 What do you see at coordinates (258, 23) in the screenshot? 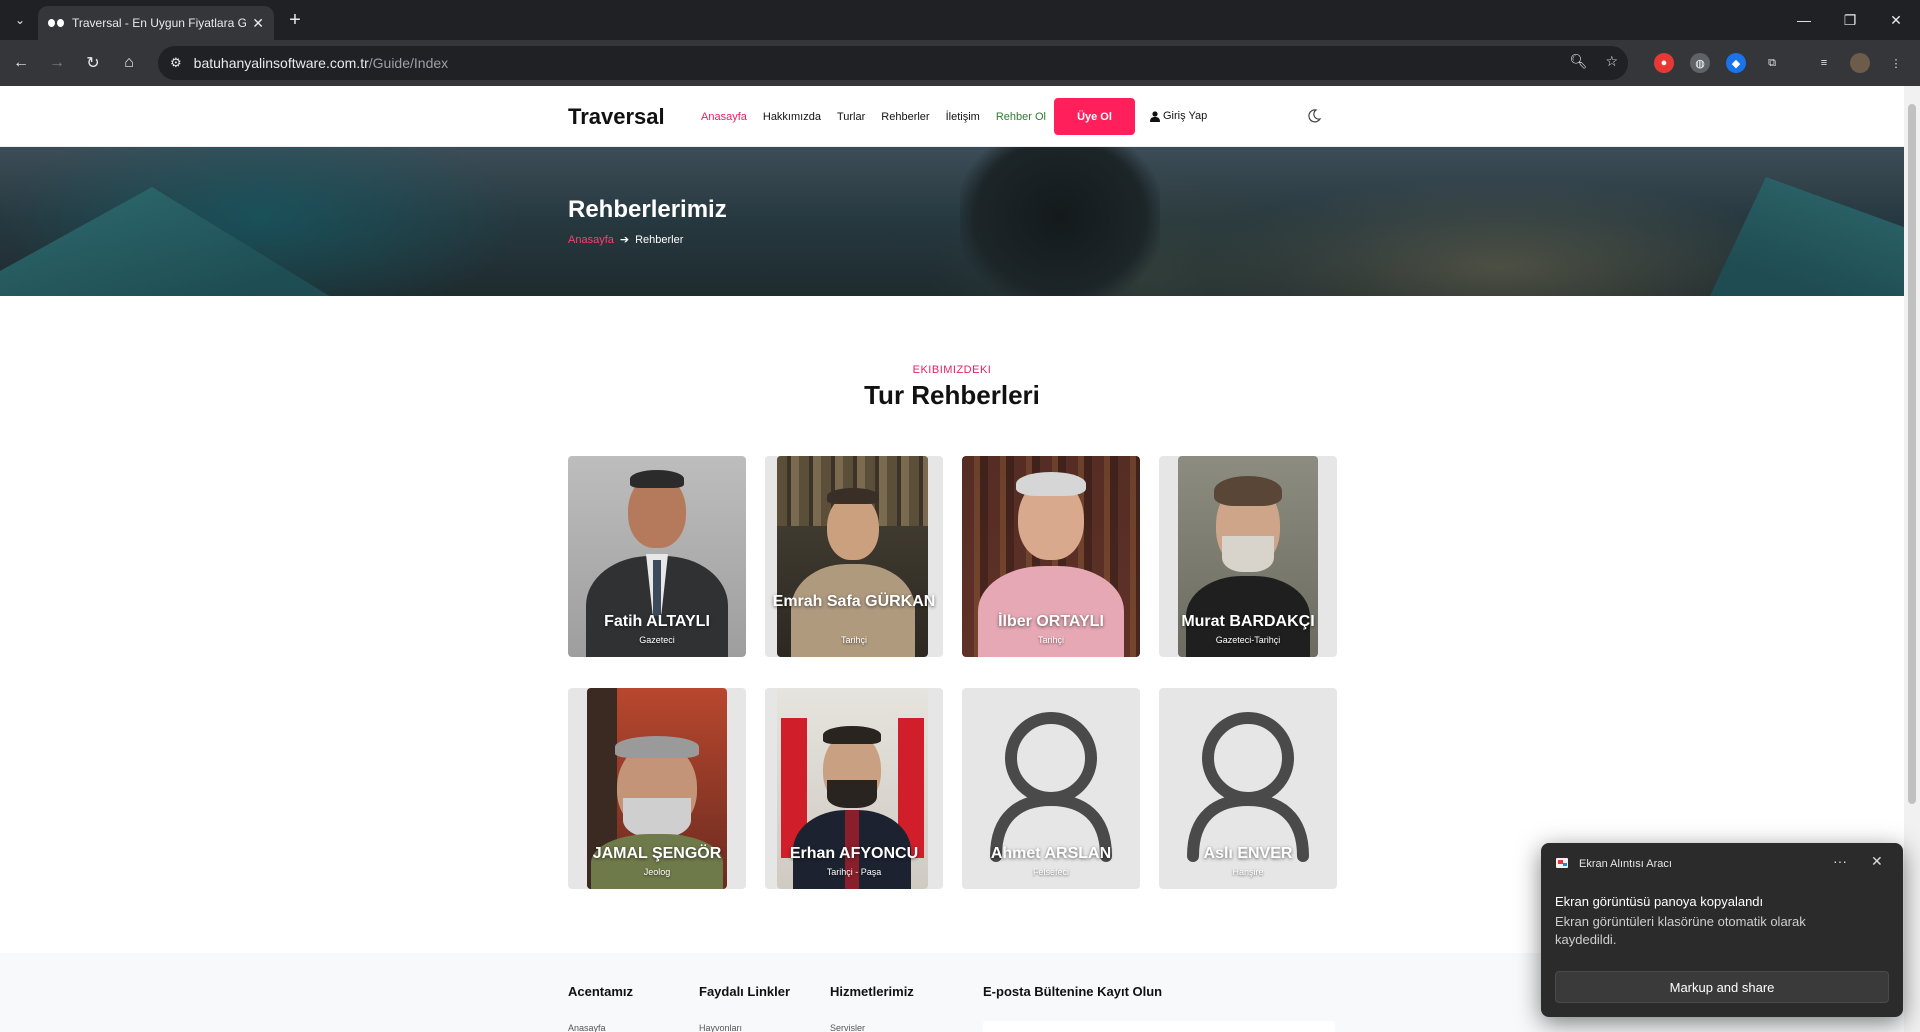
I see `tab-close-icon: ✕` at bounding box center [258, 23].